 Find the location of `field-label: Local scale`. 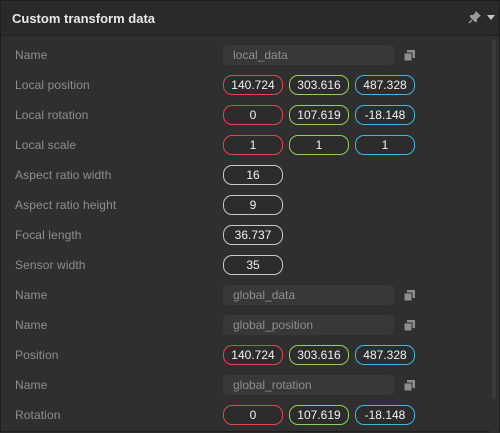

field-label: Local scale is located at coordinates (46, 145).